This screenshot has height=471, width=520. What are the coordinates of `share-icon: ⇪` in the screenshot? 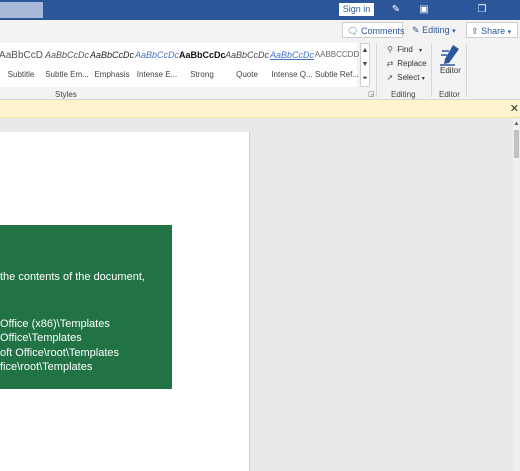 It's located at (475, 31).